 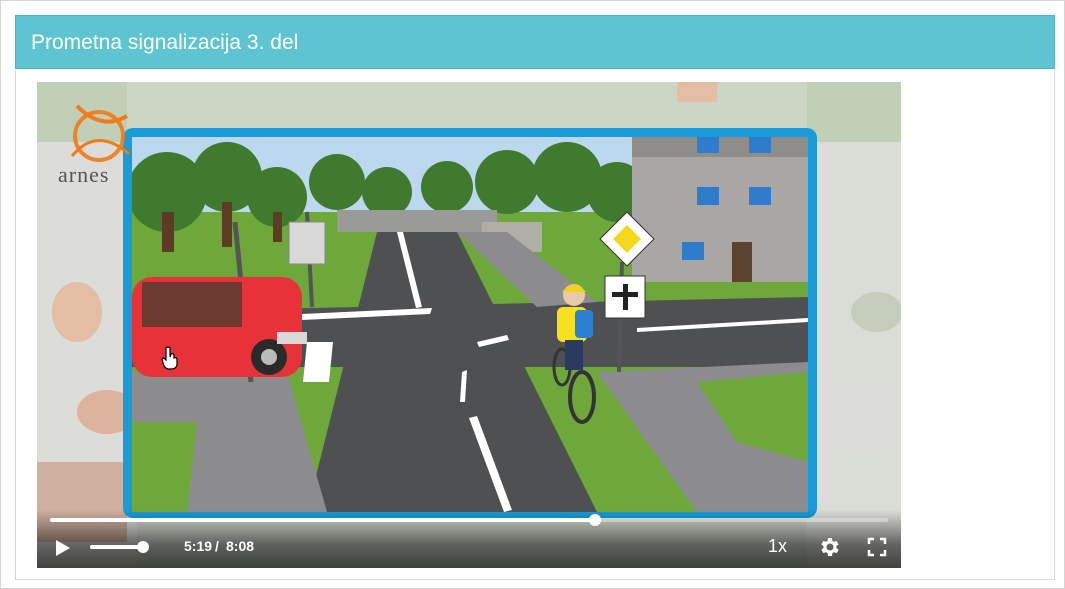 I want to click on progress-handle, so click(x=594, y=520).